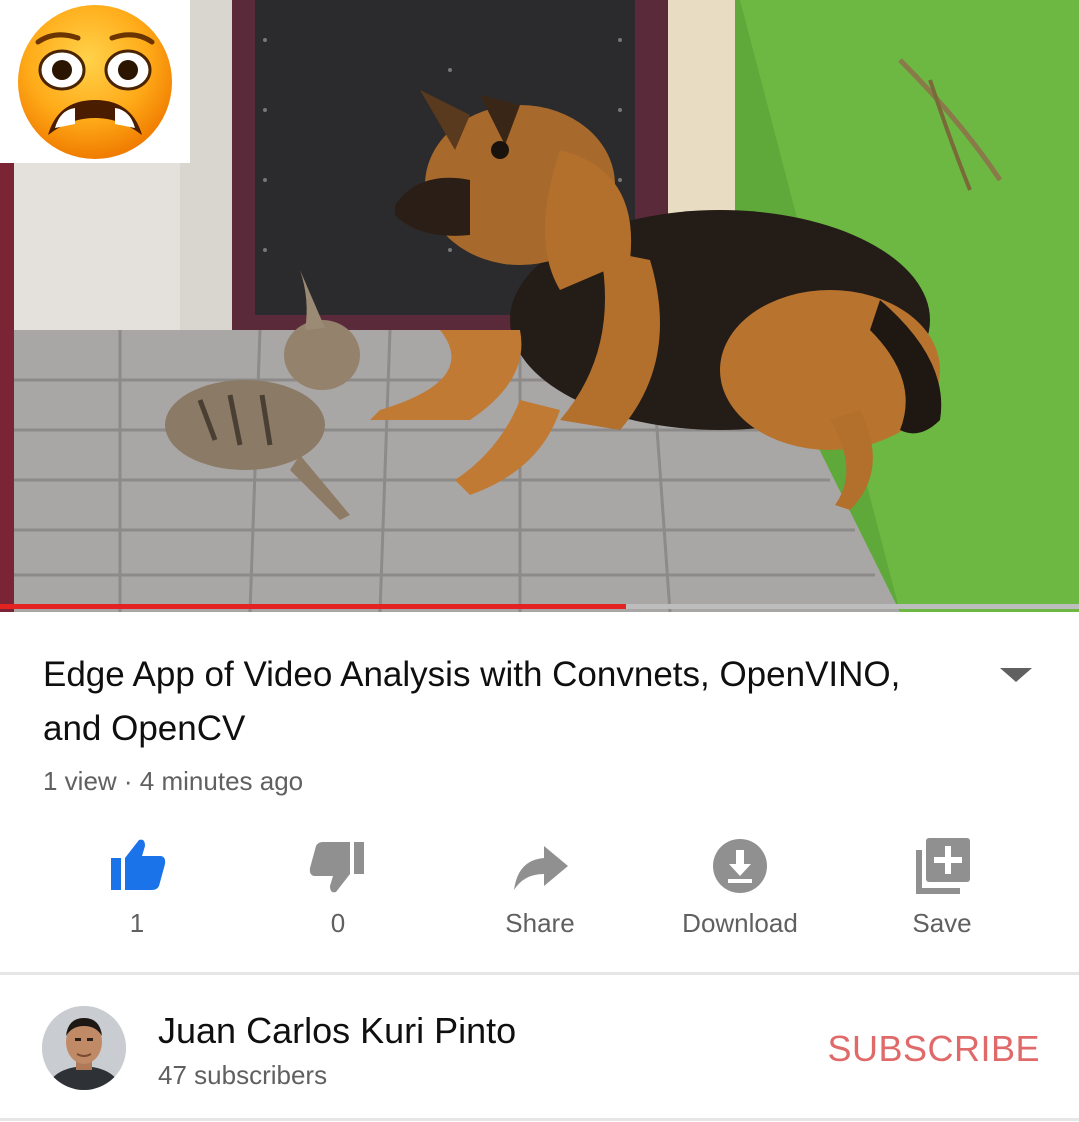  Describe the element at coordinates (95, 81) in the screenshot. I see `worried-face-emoji-icon` at that location.